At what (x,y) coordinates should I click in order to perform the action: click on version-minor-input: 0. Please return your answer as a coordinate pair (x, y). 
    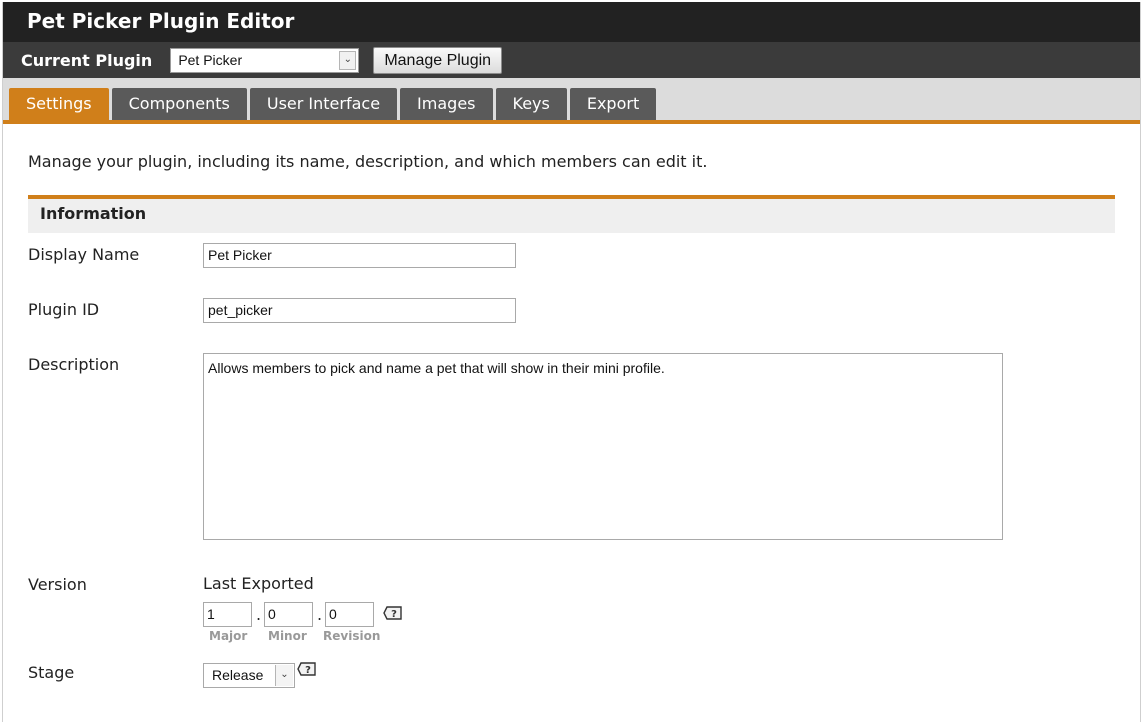
    Looking at the image, I should click on (288, 614).